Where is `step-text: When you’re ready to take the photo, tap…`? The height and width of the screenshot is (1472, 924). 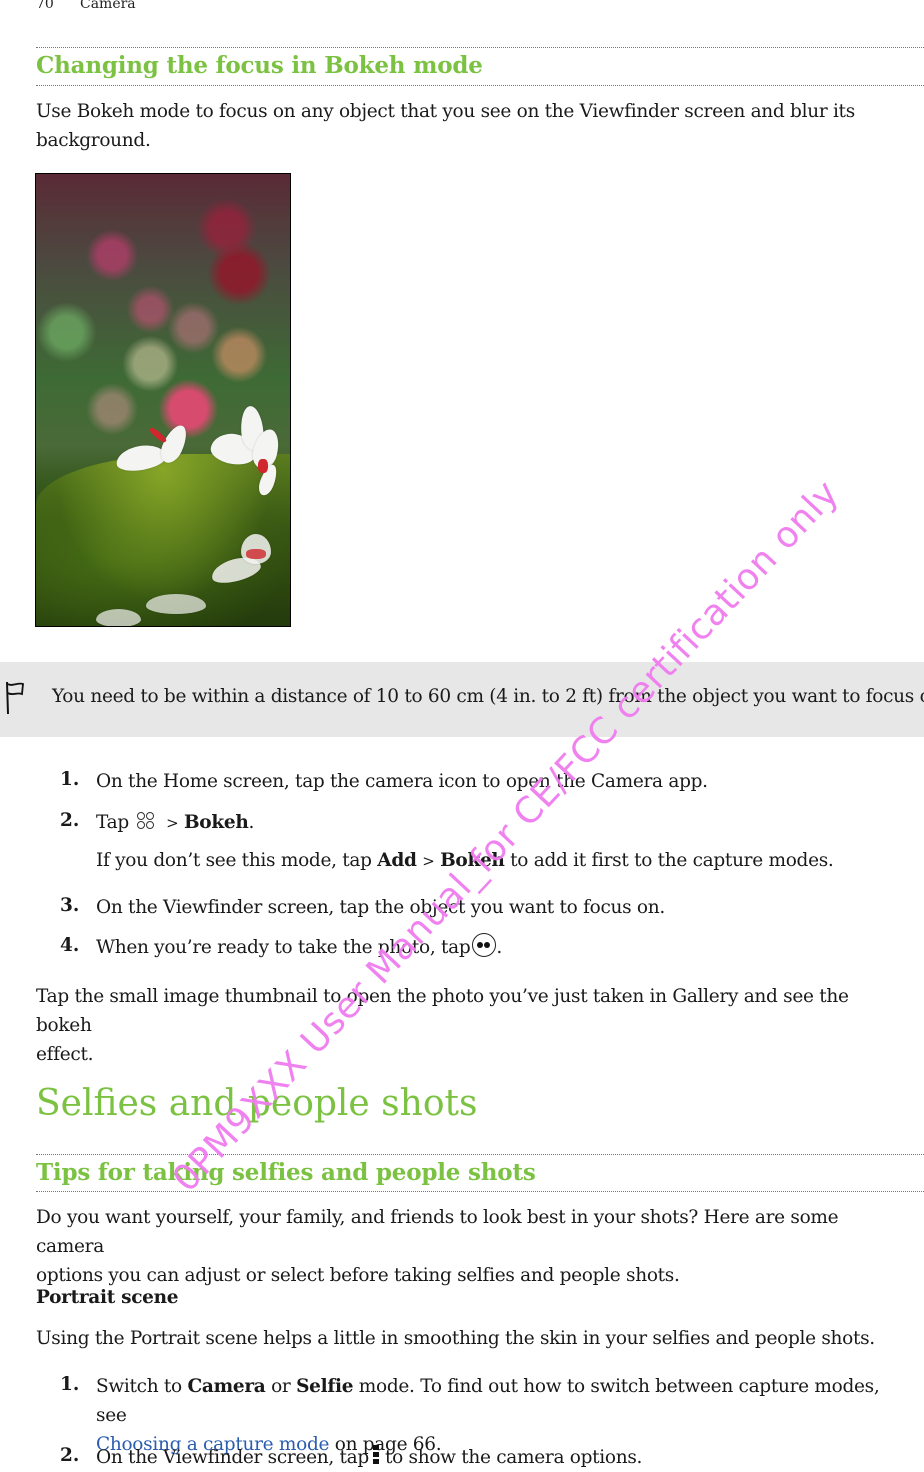
step-text: When you’re ready to take the photo, tap… is located at coordinates (496, 947).